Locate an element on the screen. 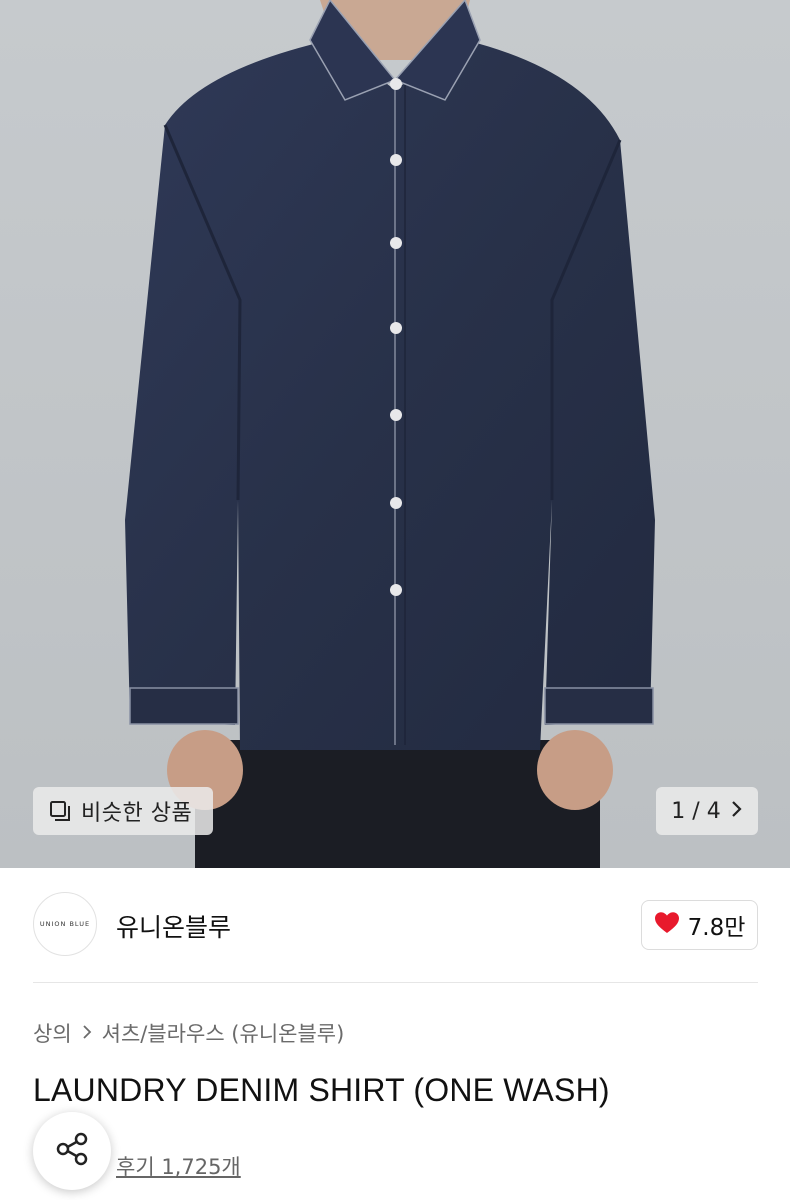  copy-icon is located at coordinates (60, 811).